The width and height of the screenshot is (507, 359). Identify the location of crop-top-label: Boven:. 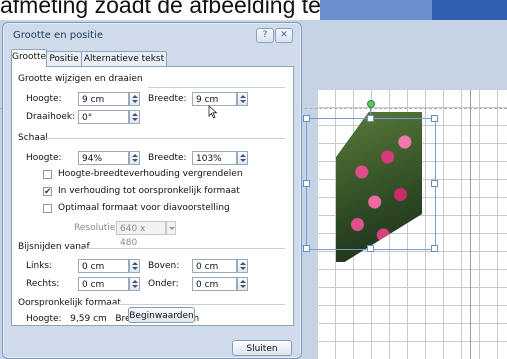
(164, 266).